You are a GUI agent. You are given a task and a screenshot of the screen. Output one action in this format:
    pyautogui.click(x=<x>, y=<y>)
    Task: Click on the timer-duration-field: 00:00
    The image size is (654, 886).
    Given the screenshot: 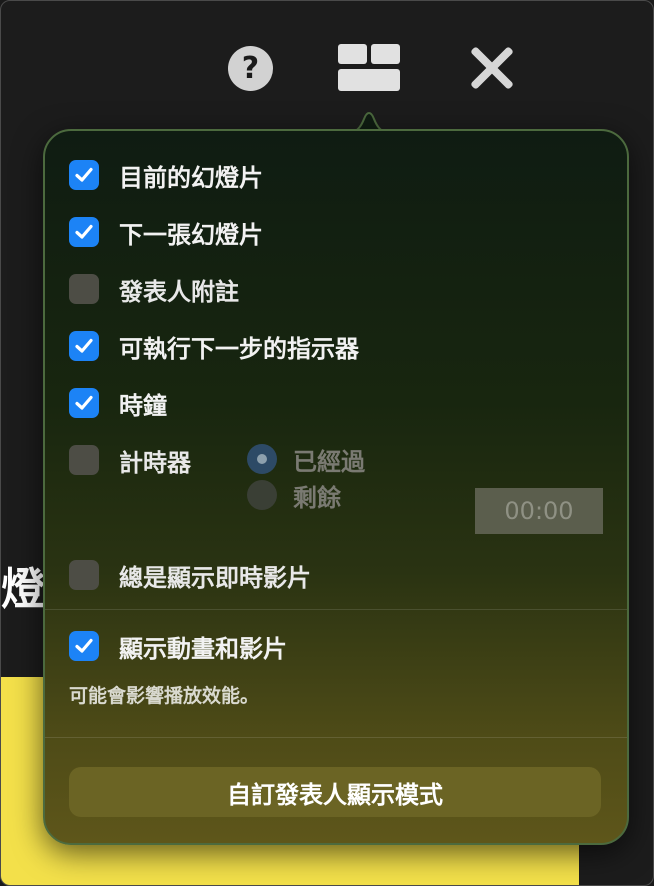 What is the action you would take?
    pyautogui.click(x=539, y=511)
    